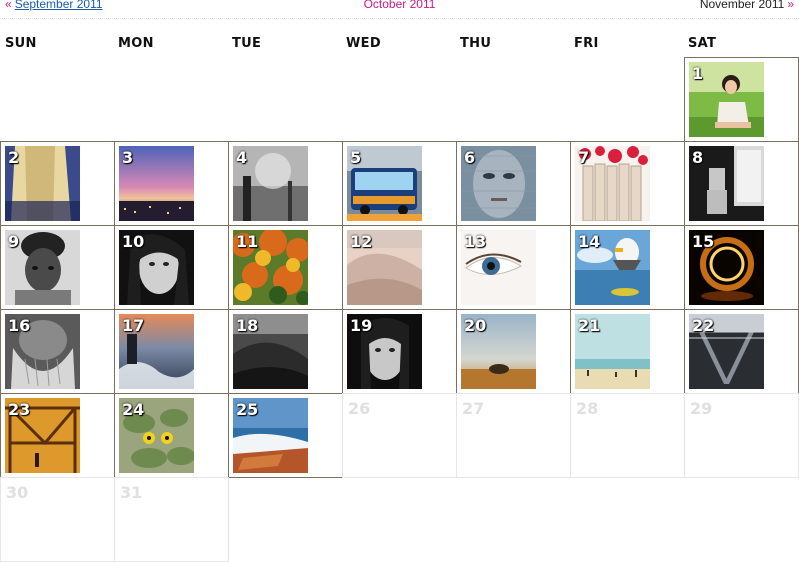 The image size is (799, 562). I want to click on day-cell-18: 18, so click(285, 351).